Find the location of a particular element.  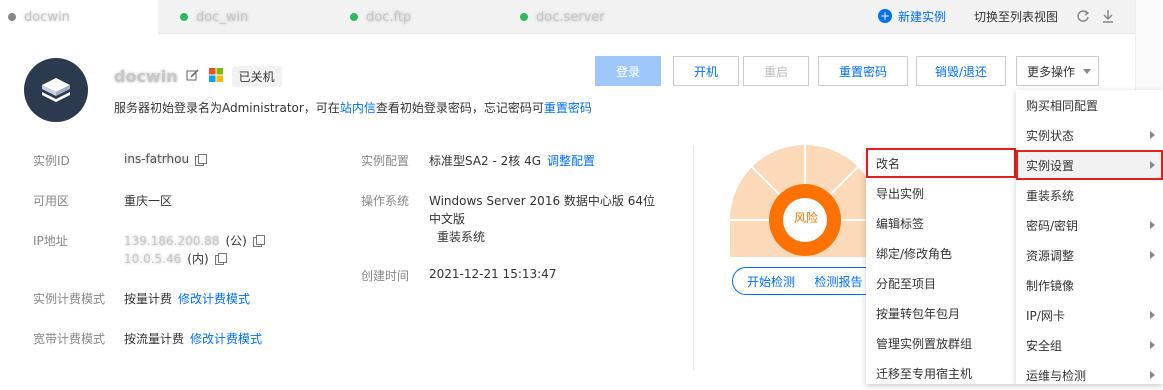

modify-billing-link: 修改计费模式 is located at coordinates (214, 298).